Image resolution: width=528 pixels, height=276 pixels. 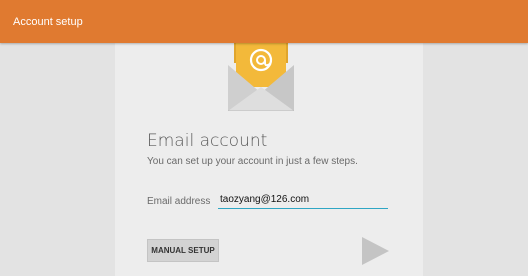 What do you see at coordinates (207, 141) in the screenshot?
I see `page-heading: Email account` at bounding box center [207, 141].